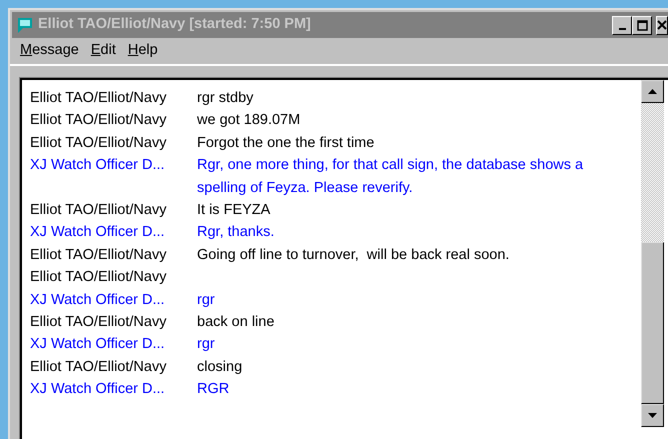 This screenshot has height=439, width=668. I want to click on speech-bubble-icon, so click(25, 25).